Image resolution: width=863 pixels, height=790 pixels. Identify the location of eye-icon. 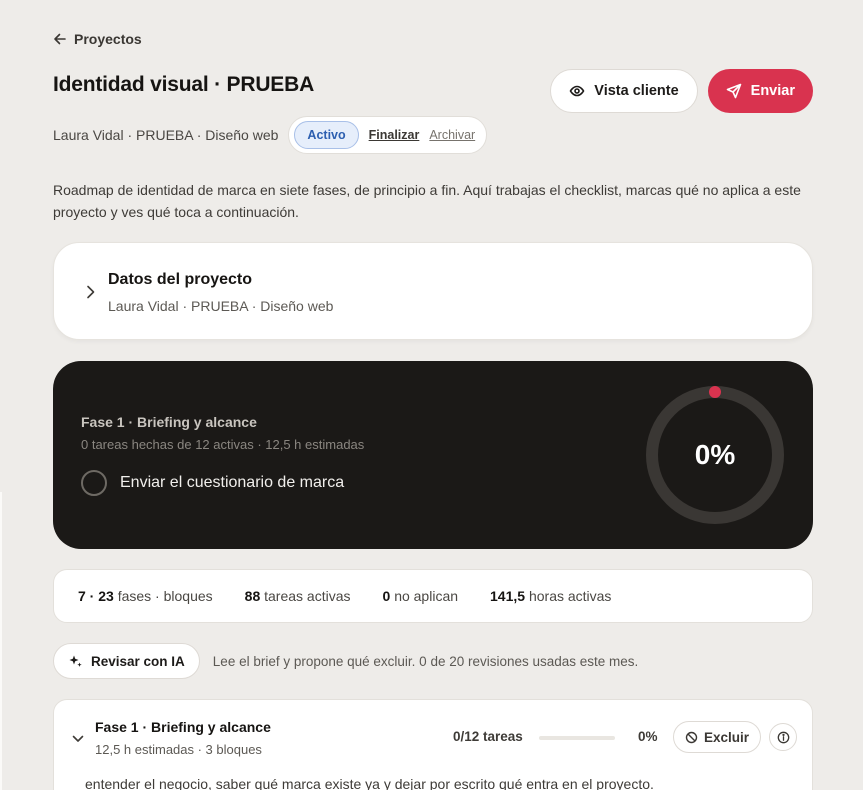
(577, 91).